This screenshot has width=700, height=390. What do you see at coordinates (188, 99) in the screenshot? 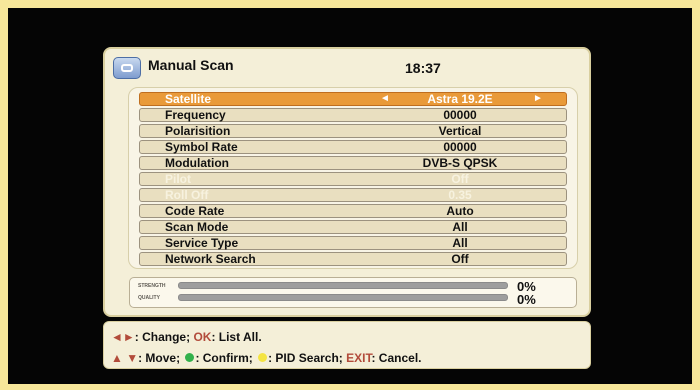
I see `satellite-label: Satellite` at bounding box center [188, 99].